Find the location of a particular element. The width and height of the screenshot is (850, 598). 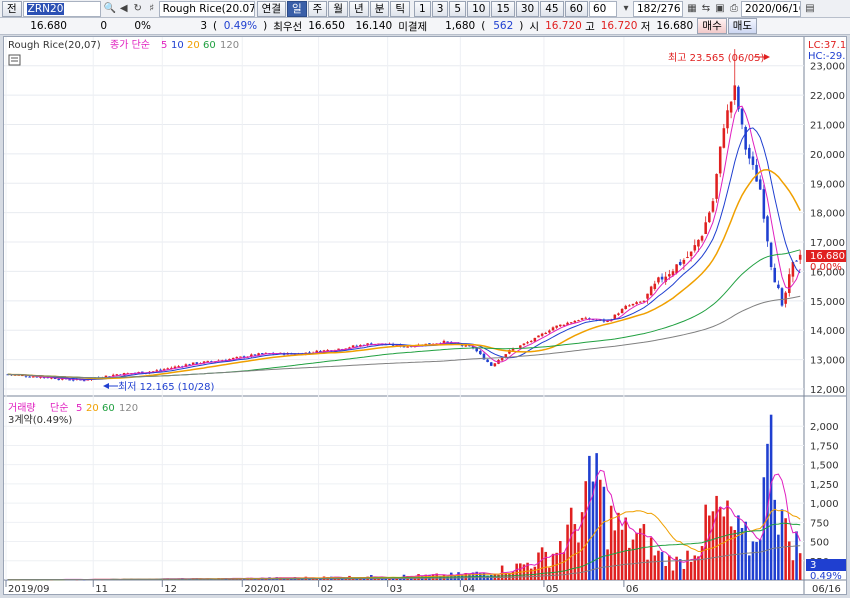

change-percent: 0% is located at coordinates (142, 26).